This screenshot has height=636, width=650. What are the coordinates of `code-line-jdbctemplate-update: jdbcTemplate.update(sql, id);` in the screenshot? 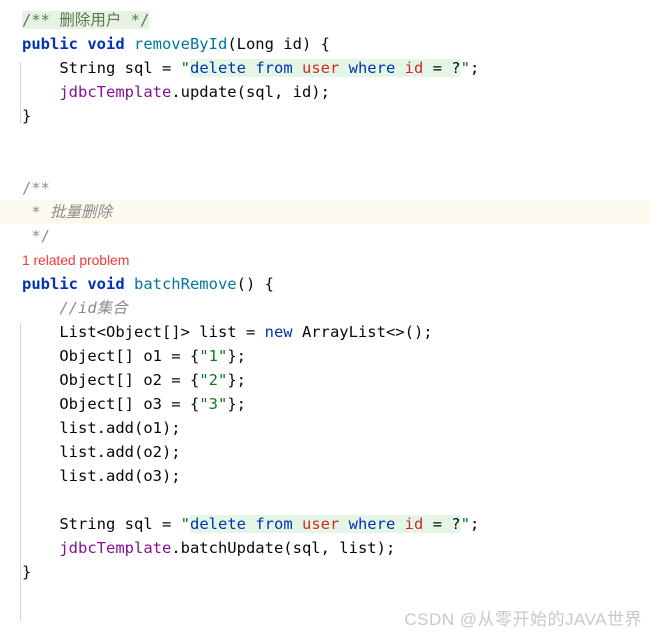 It's located at (325, 92).